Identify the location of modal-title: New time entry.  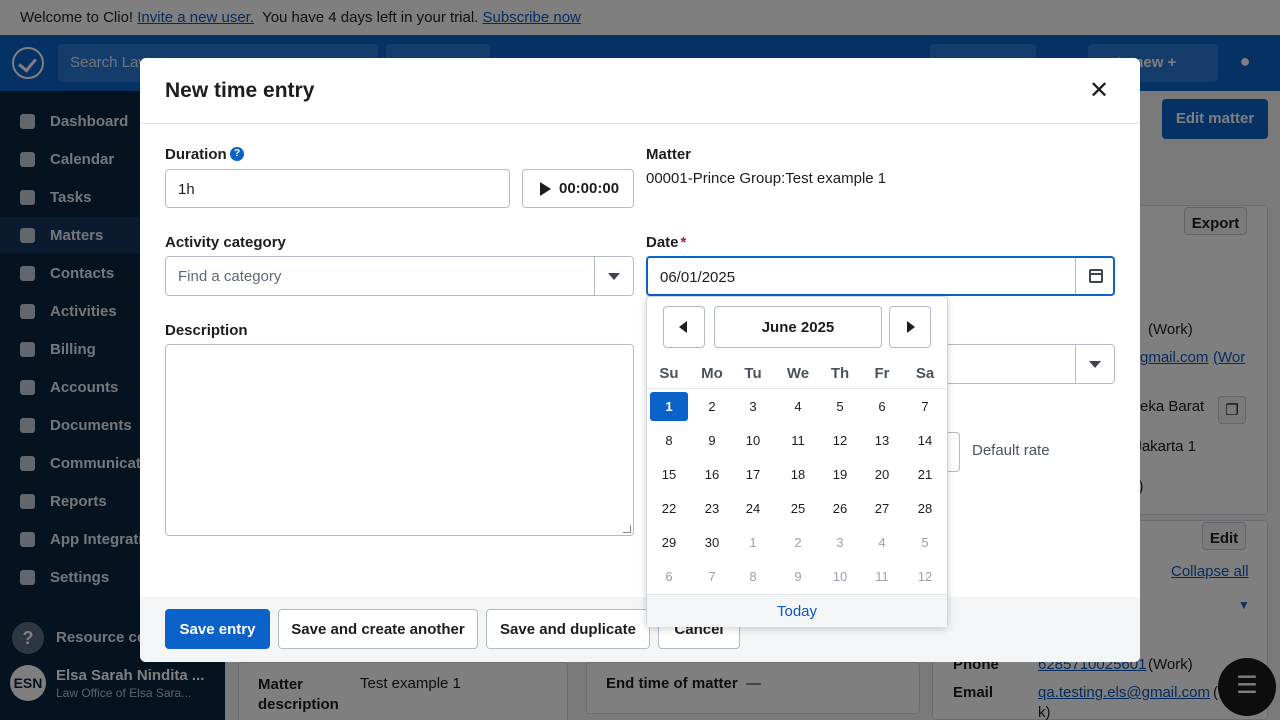
(240, 90).